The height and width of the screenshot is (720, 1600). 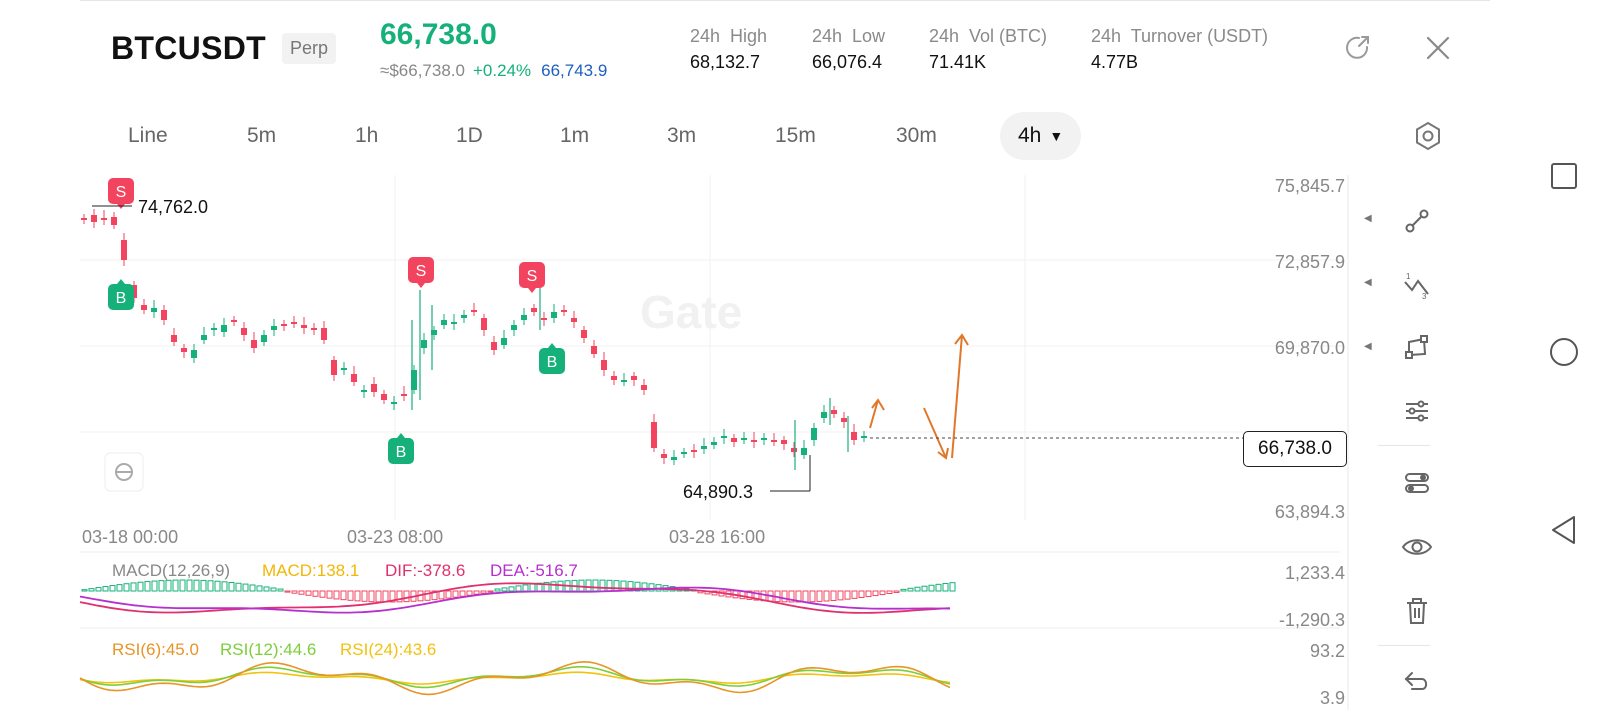 What do you see at coordinates (574, 70) in the screenshot?
I see `mark-price: 66,743.9` at bounding box center [574, 70].